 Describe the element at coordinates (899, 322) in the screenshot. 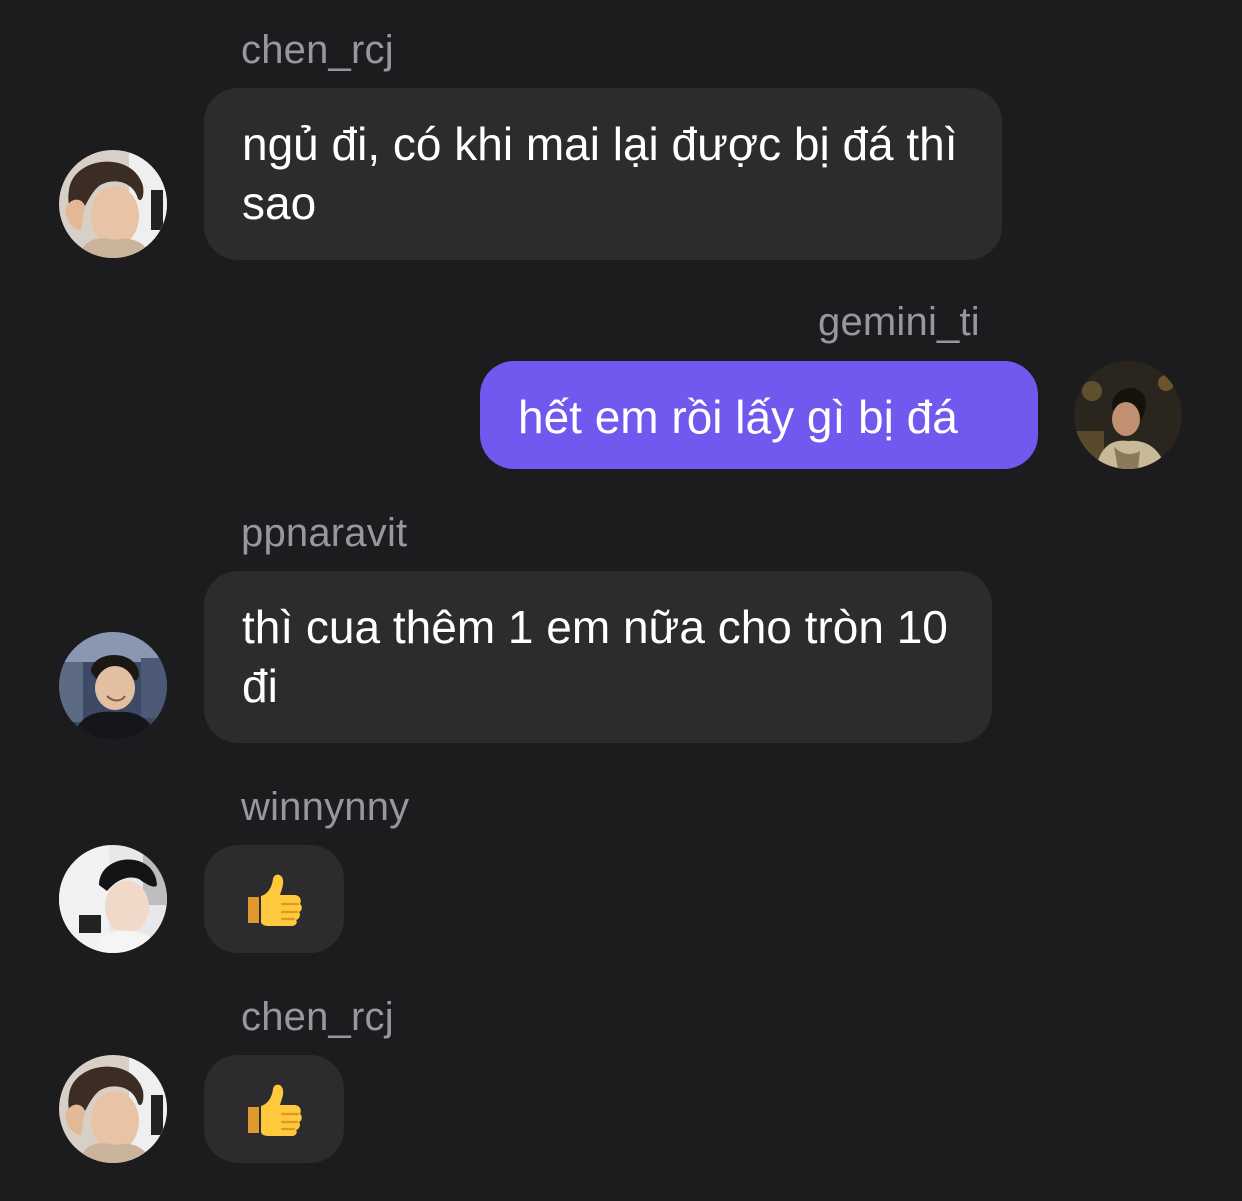

I see `message-username: gemini_ti` at that location.